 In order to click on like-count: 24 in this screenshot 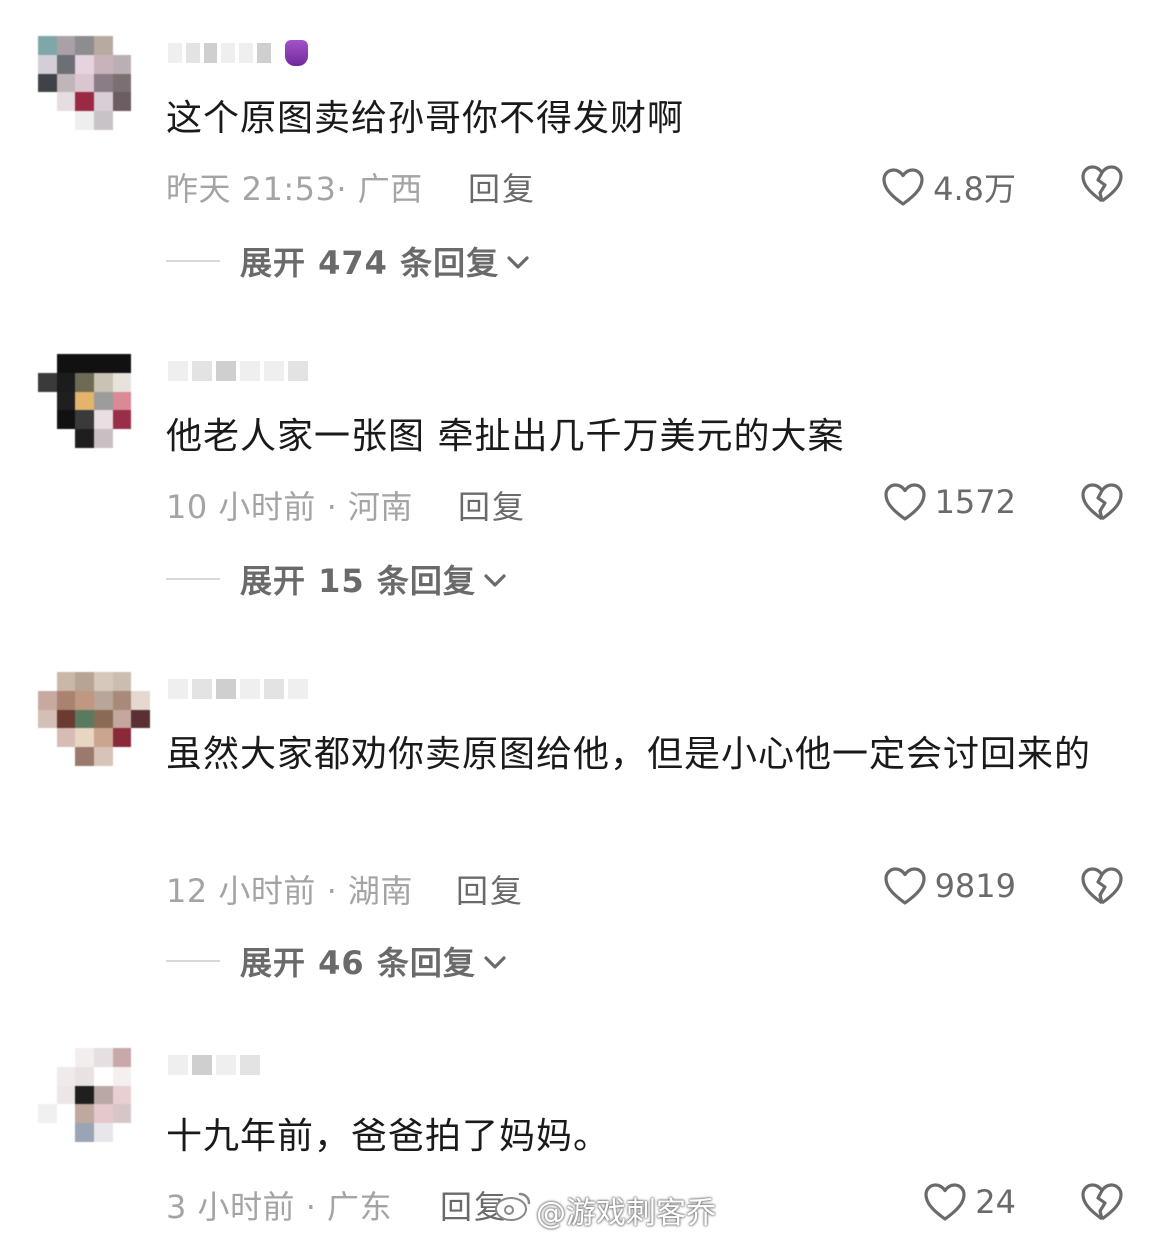, I will do `click(995, 1202)`.